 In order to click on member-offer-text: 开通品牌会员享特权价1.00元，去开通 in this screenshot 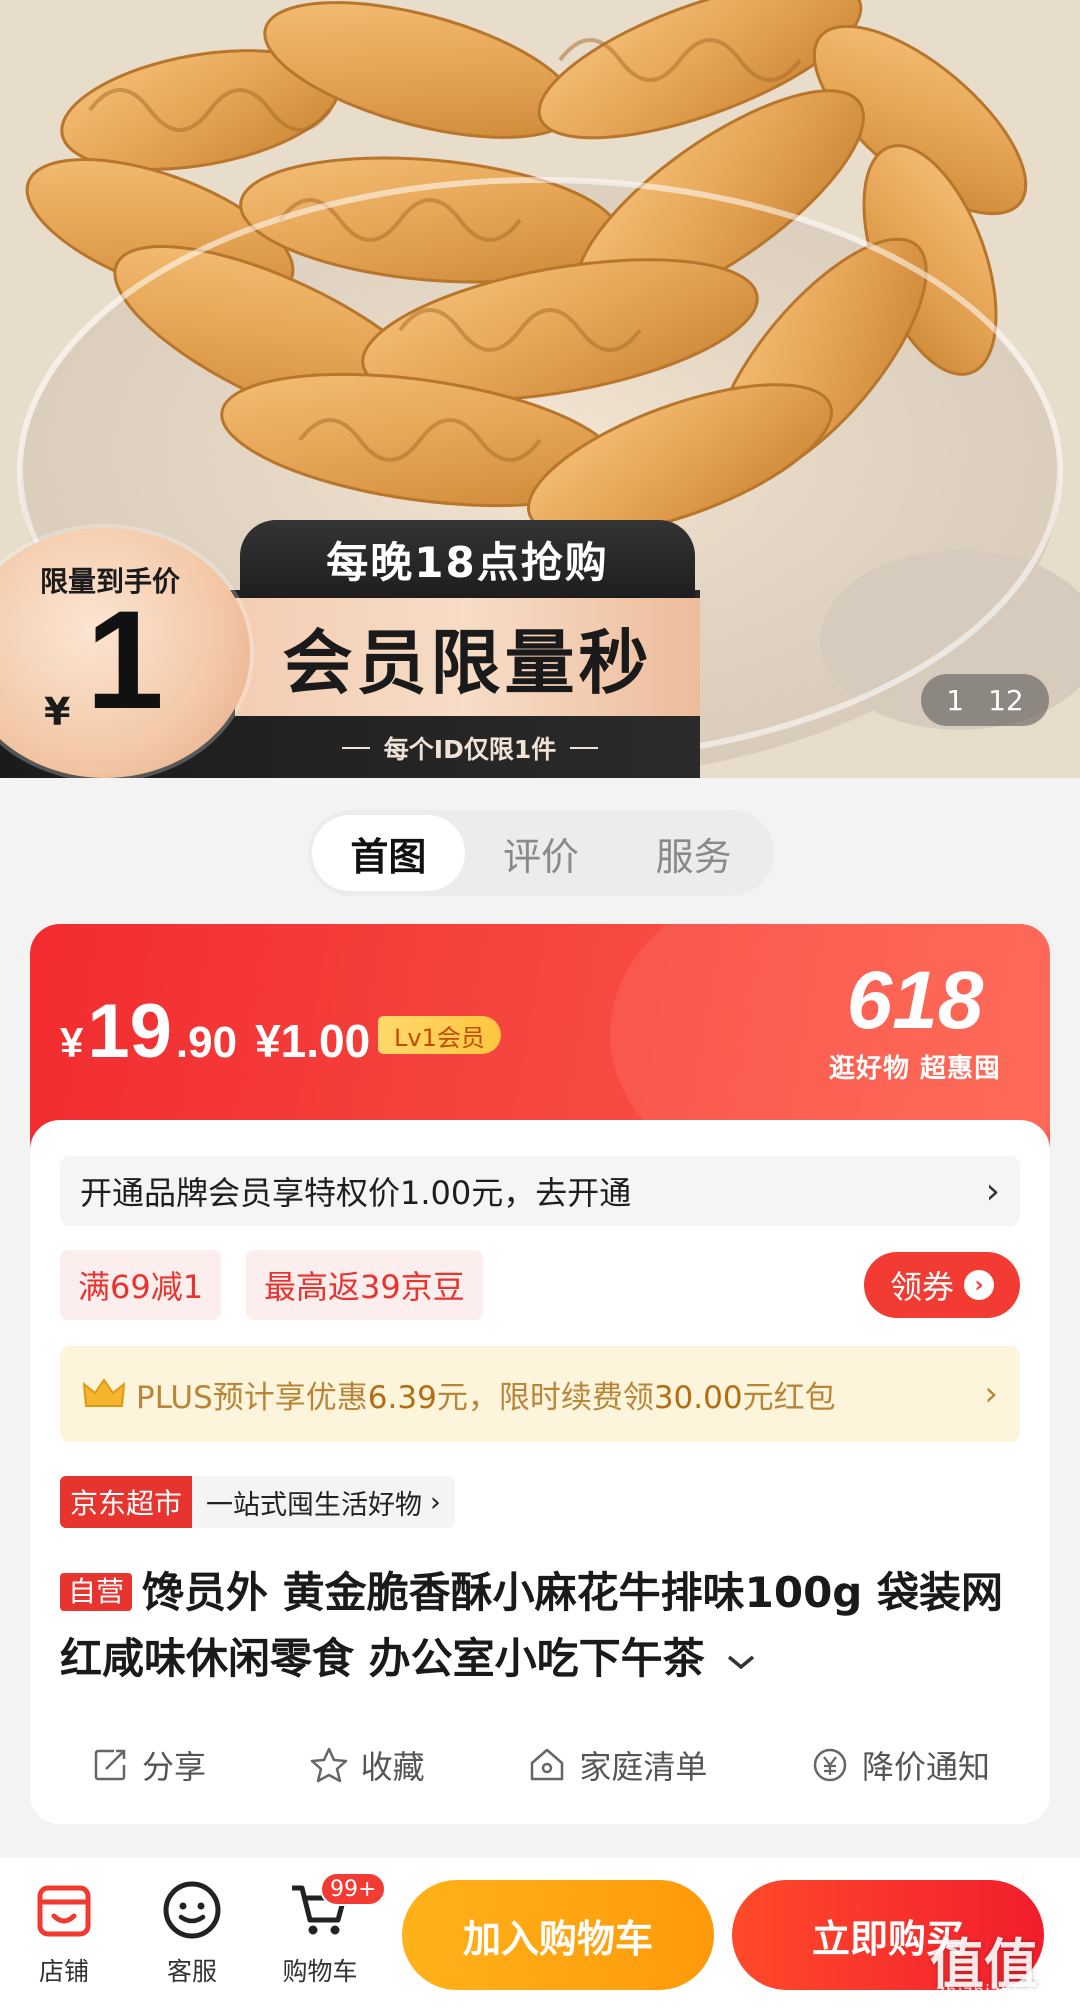, I will do `click(356, 1193)`.